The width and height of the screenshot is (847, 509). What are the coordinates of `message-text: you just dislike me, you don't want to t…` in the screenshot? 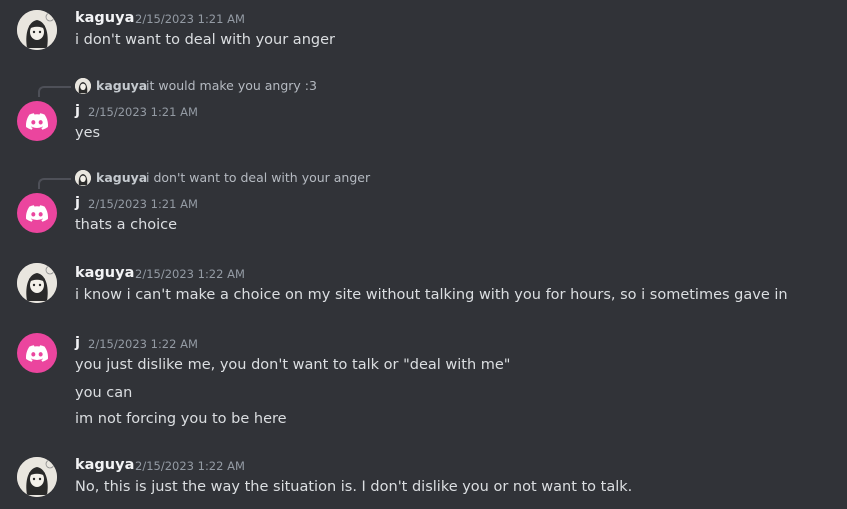 It's located at (293, 365).